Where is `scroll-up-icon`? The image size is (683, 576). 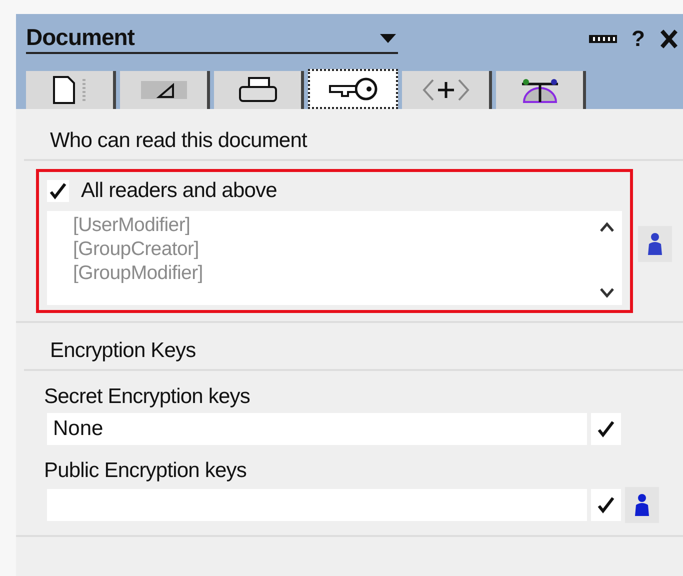 scroll-up-icon is located at coordinates (607, 227).